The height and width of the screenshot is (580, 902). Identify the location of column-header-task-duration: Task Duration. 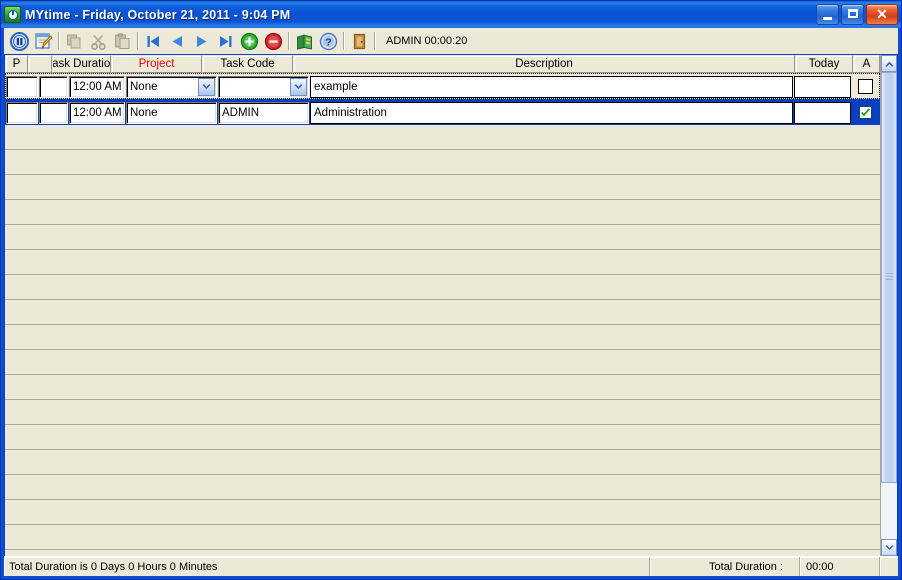
(81, 64).